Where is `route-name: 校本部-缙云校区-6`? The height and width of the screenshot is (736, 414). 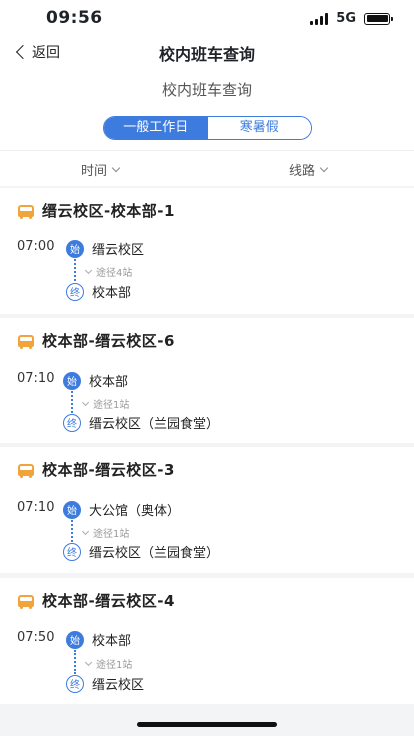 route-name: 校本部-缙云校区-6 is located at coordinates (108, 341).